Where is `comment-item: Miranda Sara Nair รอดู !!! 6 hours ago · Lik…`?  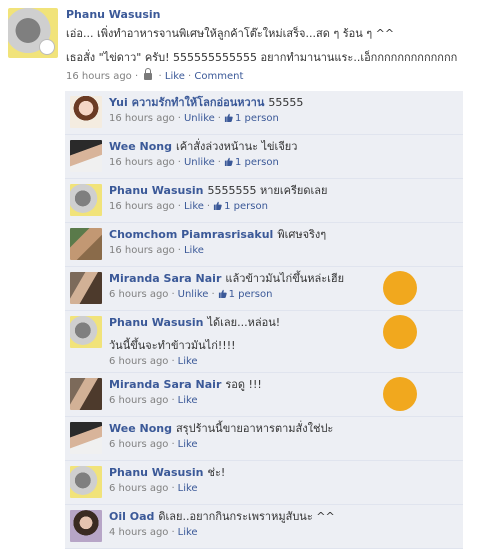 comment-item: Miranda Sara Nair รอดู !!! 6 hours ago · Lik… is located at coordinates (264, 395).